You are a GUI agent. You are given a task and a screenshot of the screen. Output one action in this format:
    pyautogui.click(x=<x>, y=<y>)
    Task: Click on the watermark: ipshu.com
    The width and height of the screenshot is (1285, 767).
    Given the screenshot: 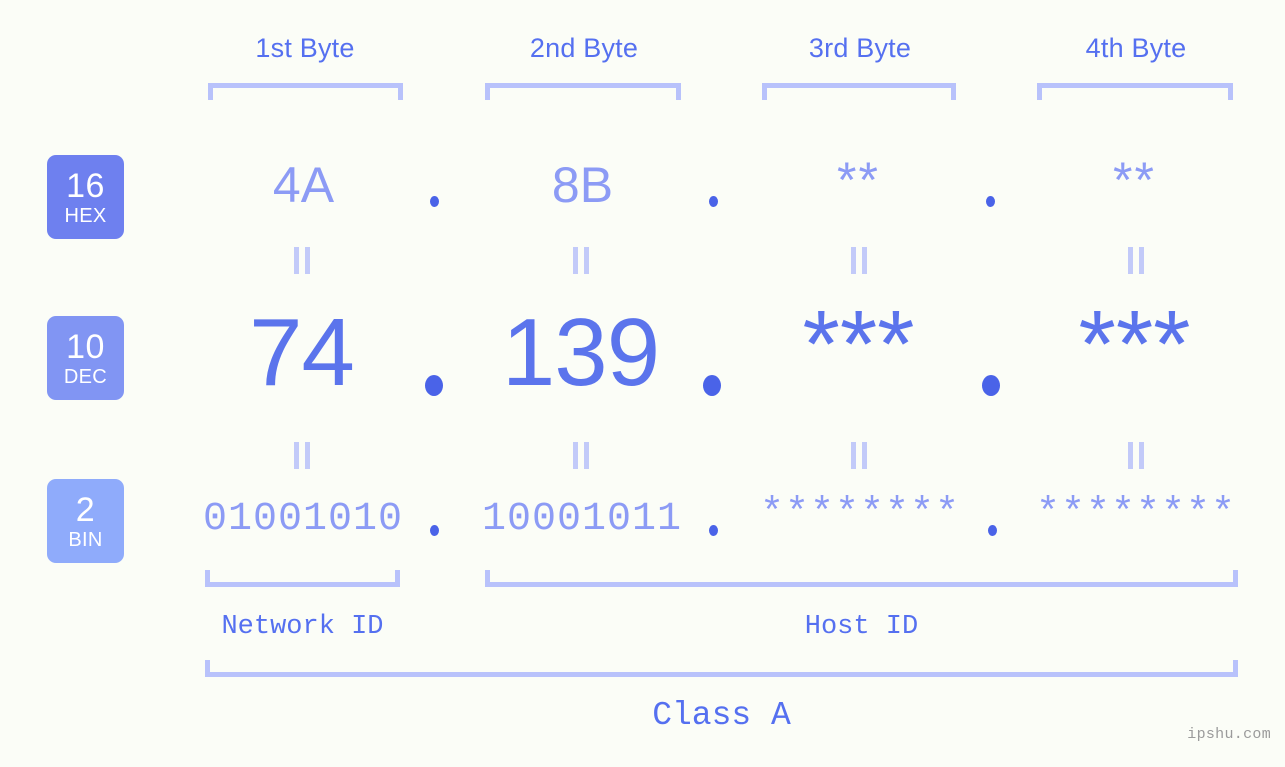 What is the action you would take?
    pyautogui.click(x=1229, y=734)
    